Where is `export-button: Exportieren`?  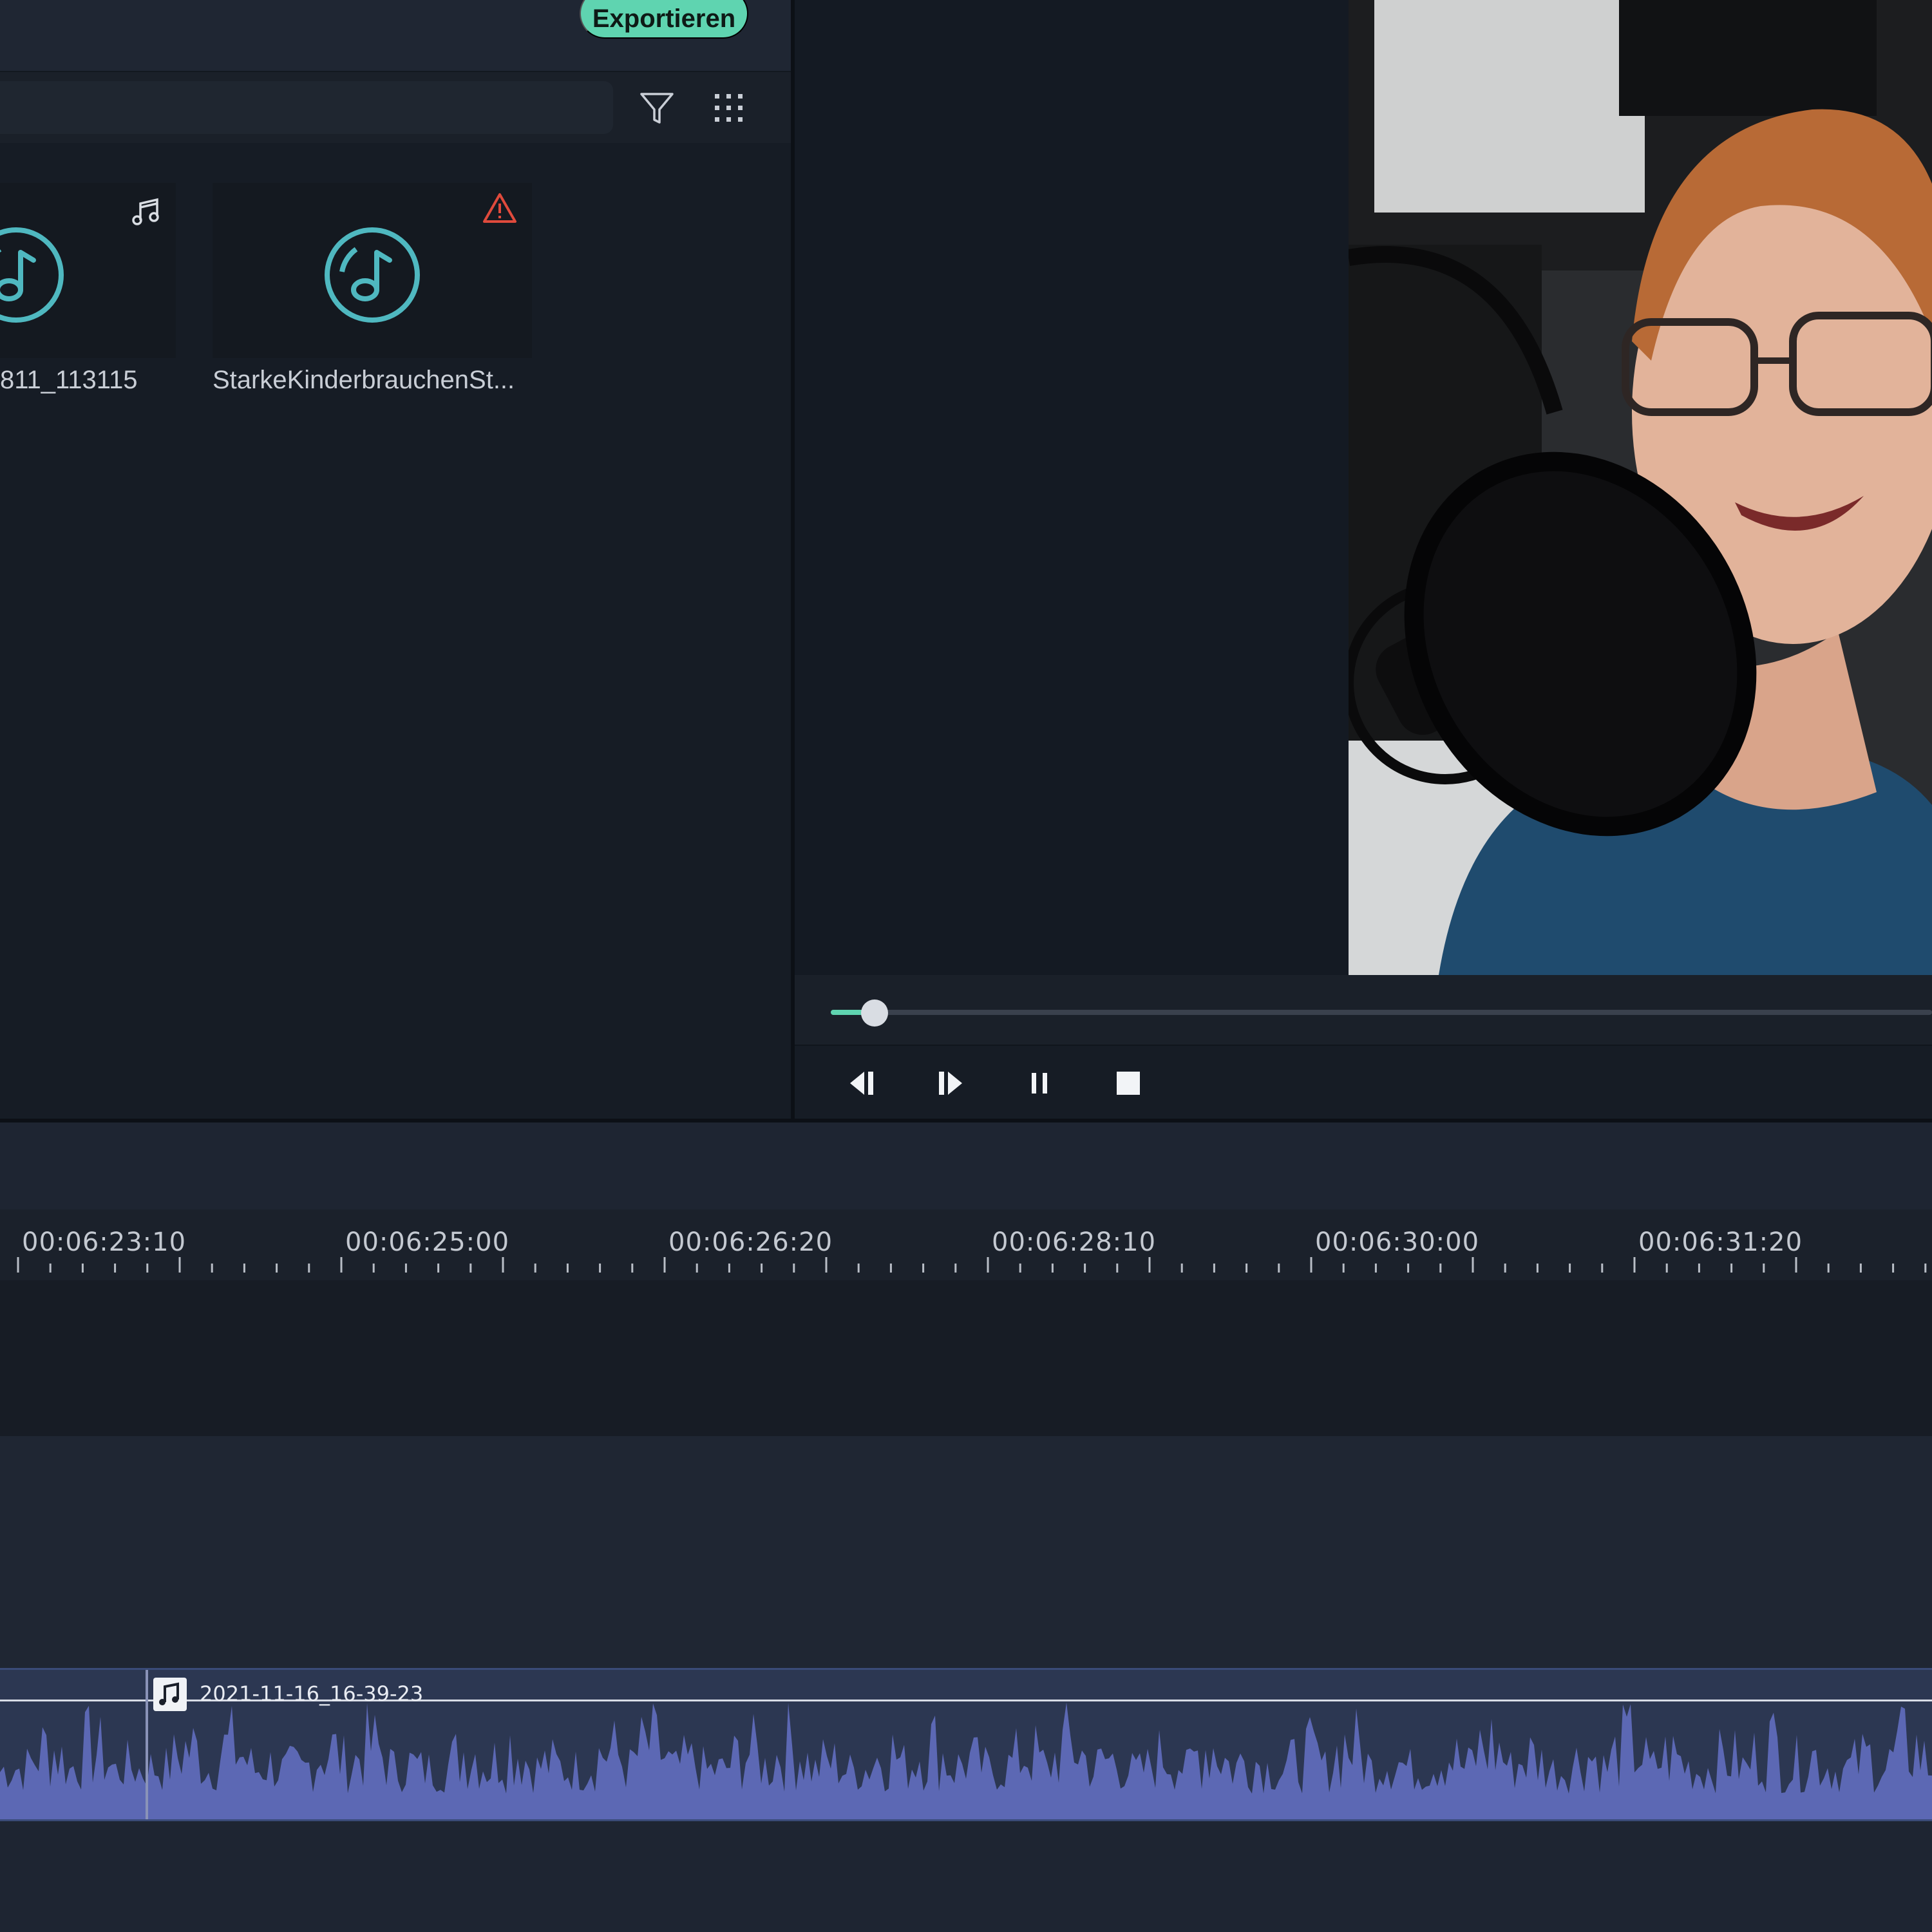 export-button: Exportieren is located at coordinates (664, 19).